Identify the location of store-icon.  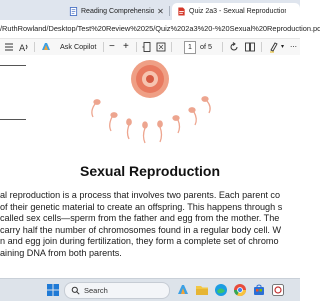
(259, 290).